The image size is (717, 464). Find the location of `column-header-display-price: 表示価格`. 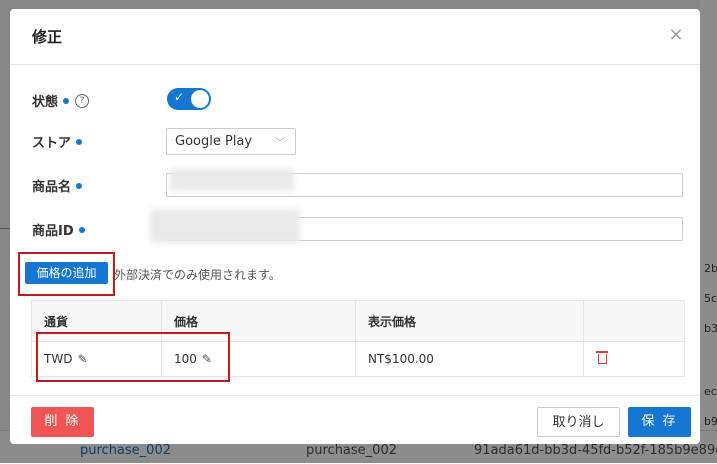

column-header-display-price: 表示価格 is located at coordinates (470, 321).